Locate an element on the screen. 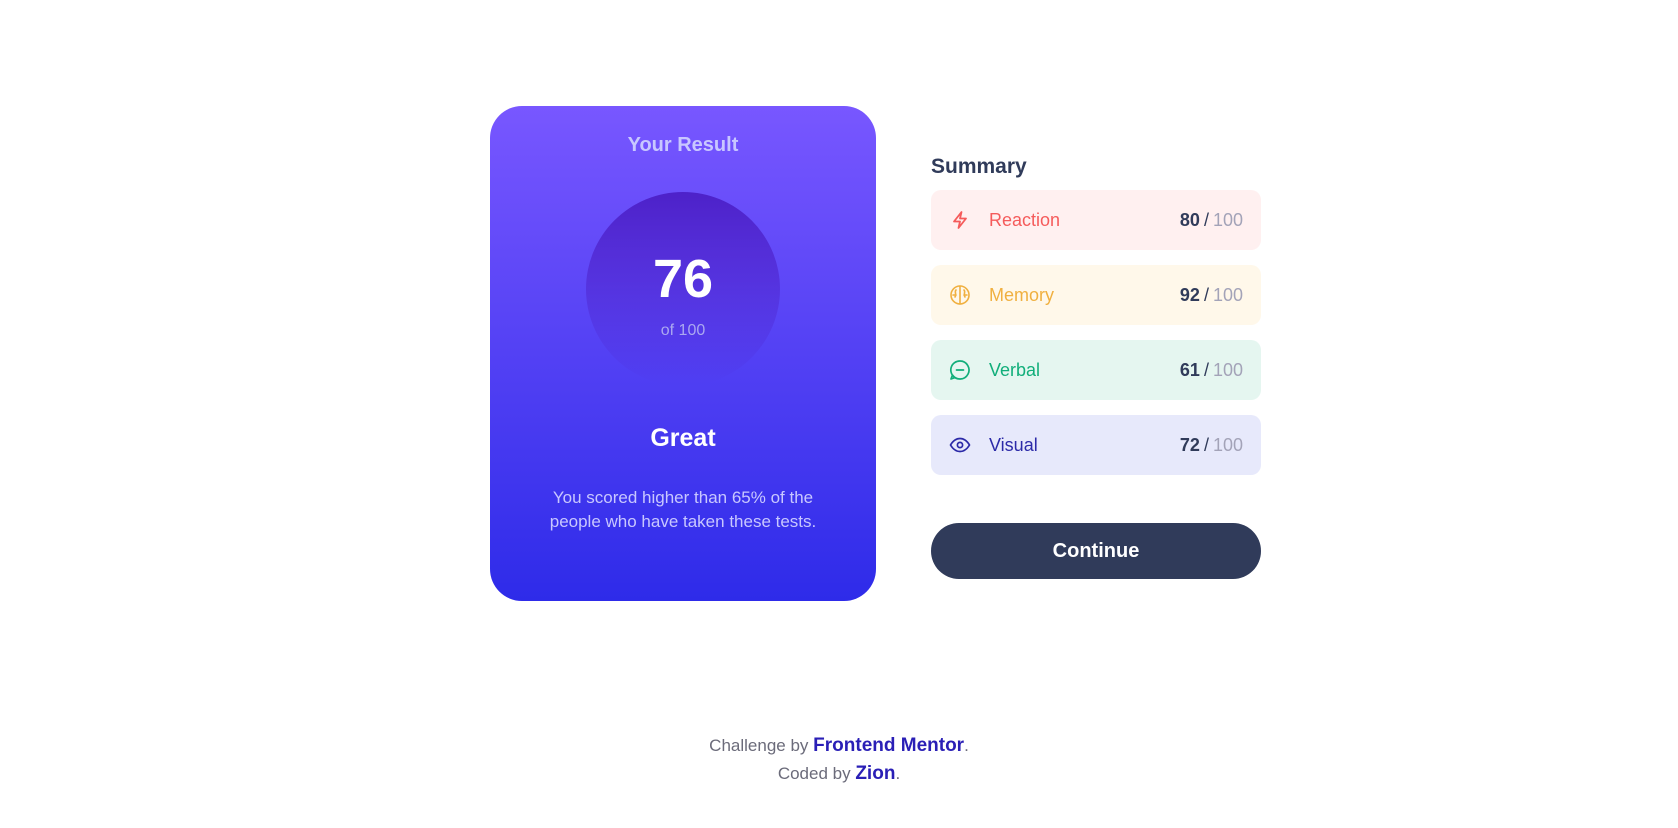  author-link: Zion is located at coordinates (875, 773).